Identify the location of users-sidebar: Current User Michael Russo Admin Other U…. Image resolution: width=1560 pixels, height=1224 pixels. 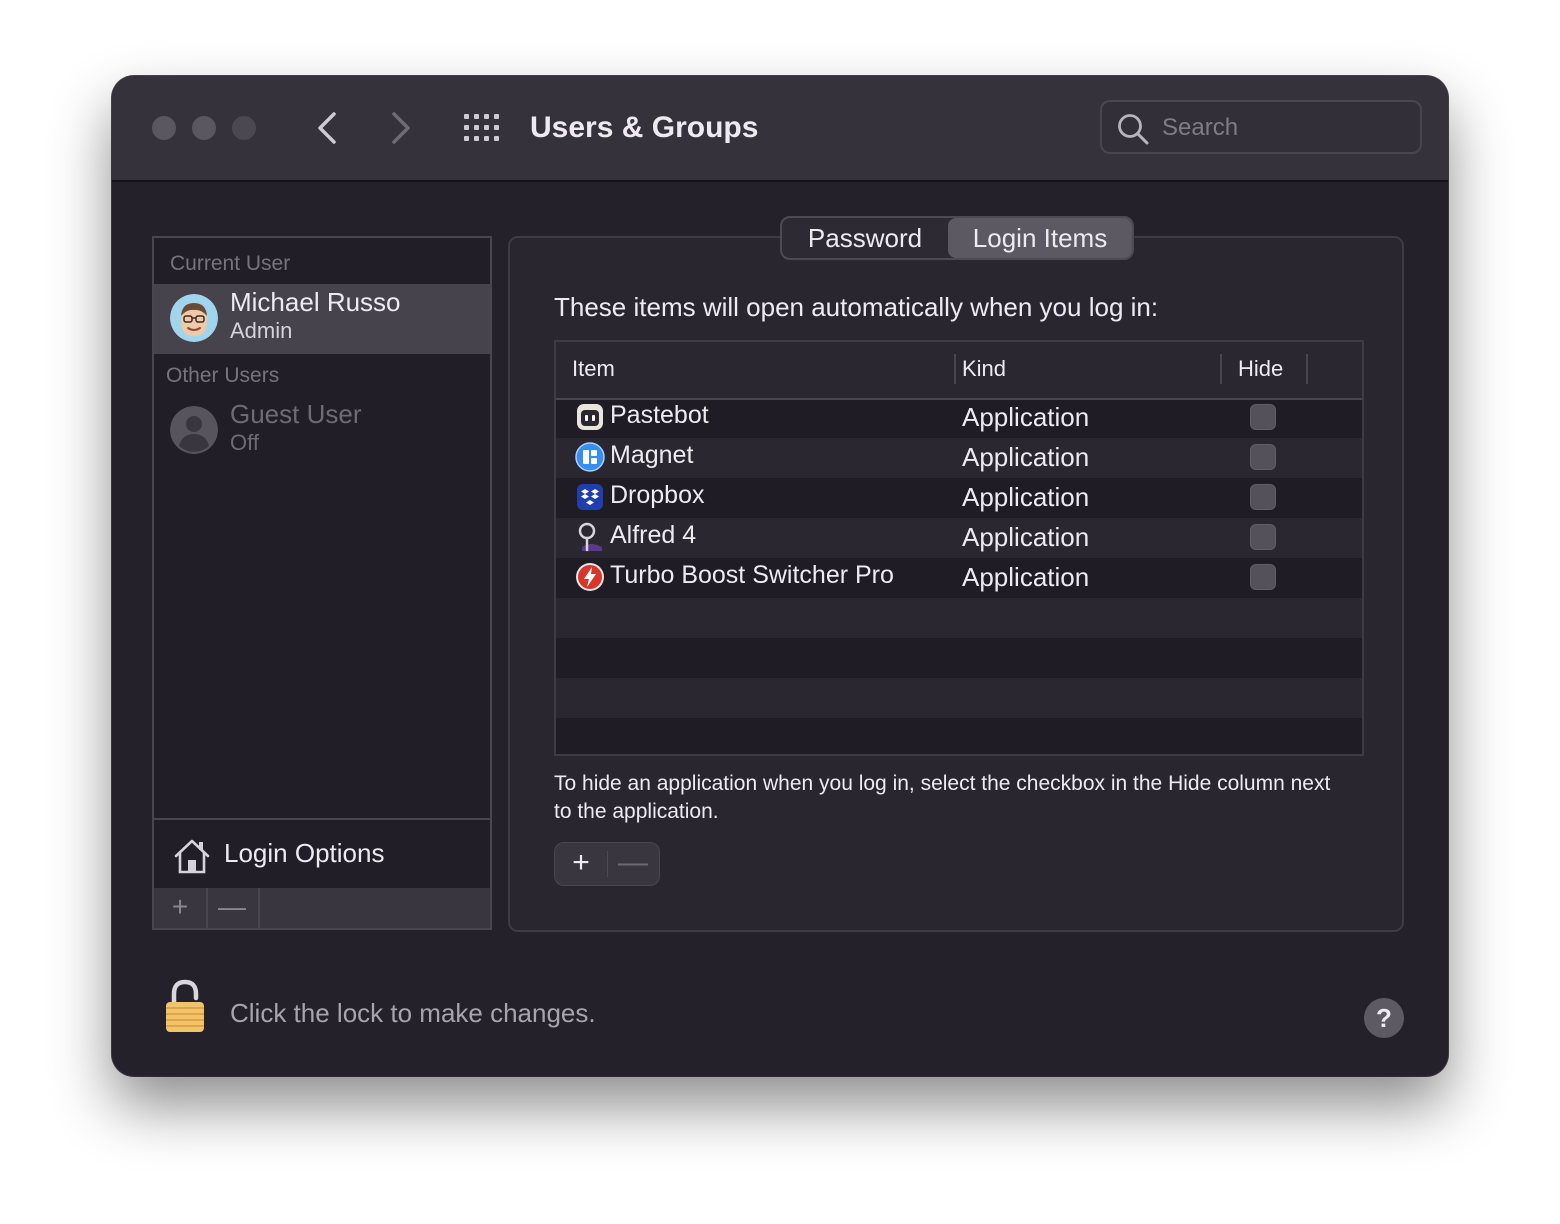
(322, 583).